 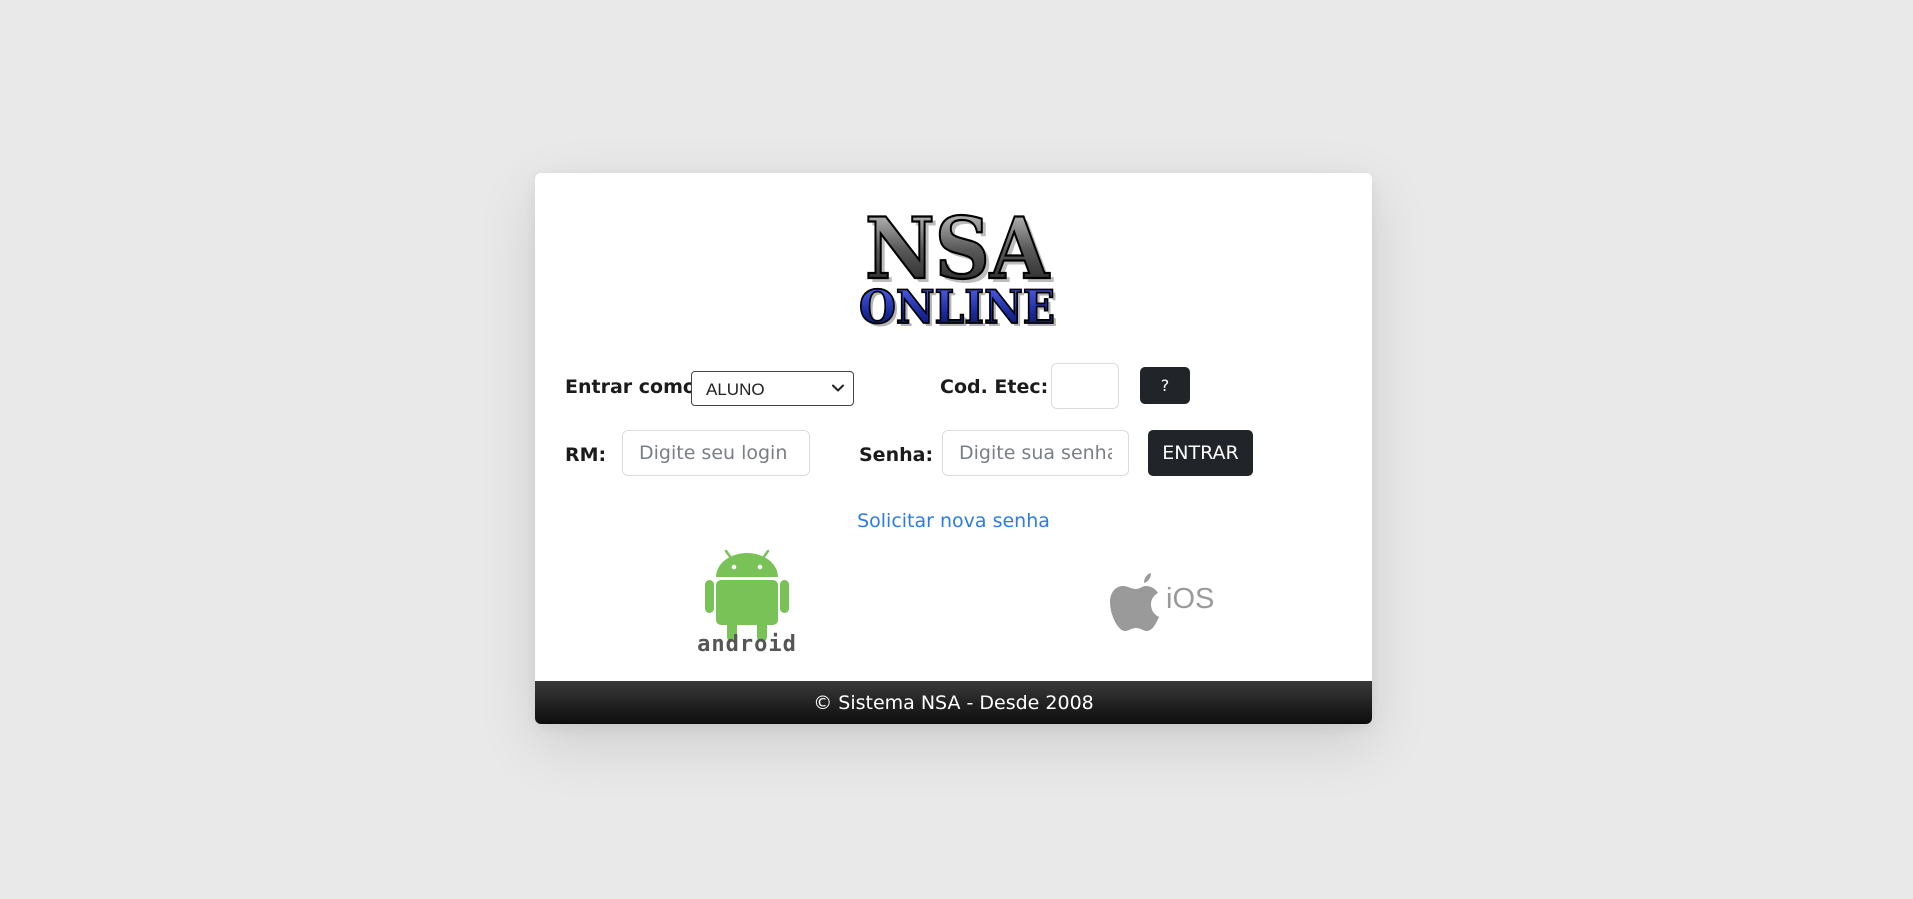 What do you see at coordinates (953, 702) in the screenshot?
I see `footer: © Sistema NSA - Desde 2008` at bounding box center [953, 702].